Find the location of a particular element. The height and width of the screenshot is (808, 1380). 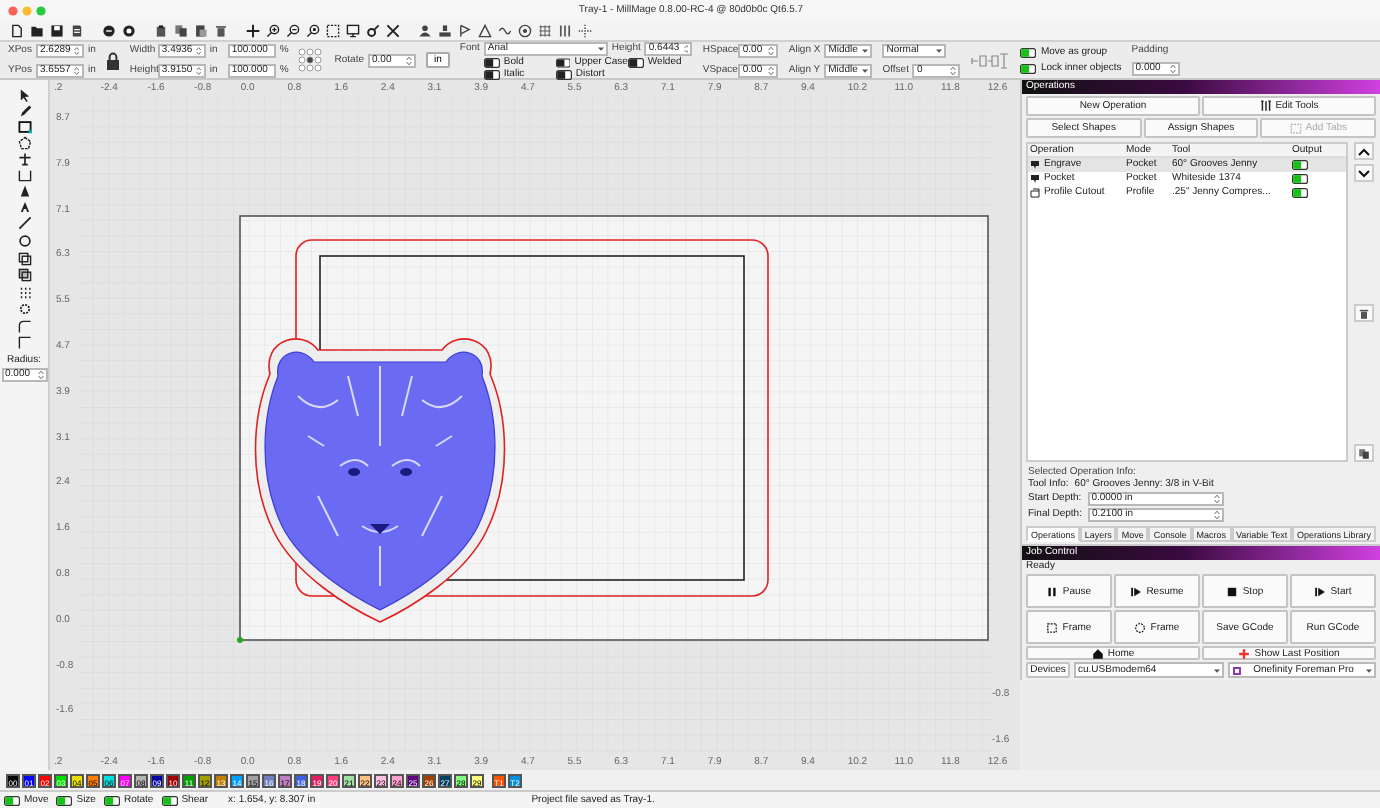

origin-marker is located at coordinates (240, 640).